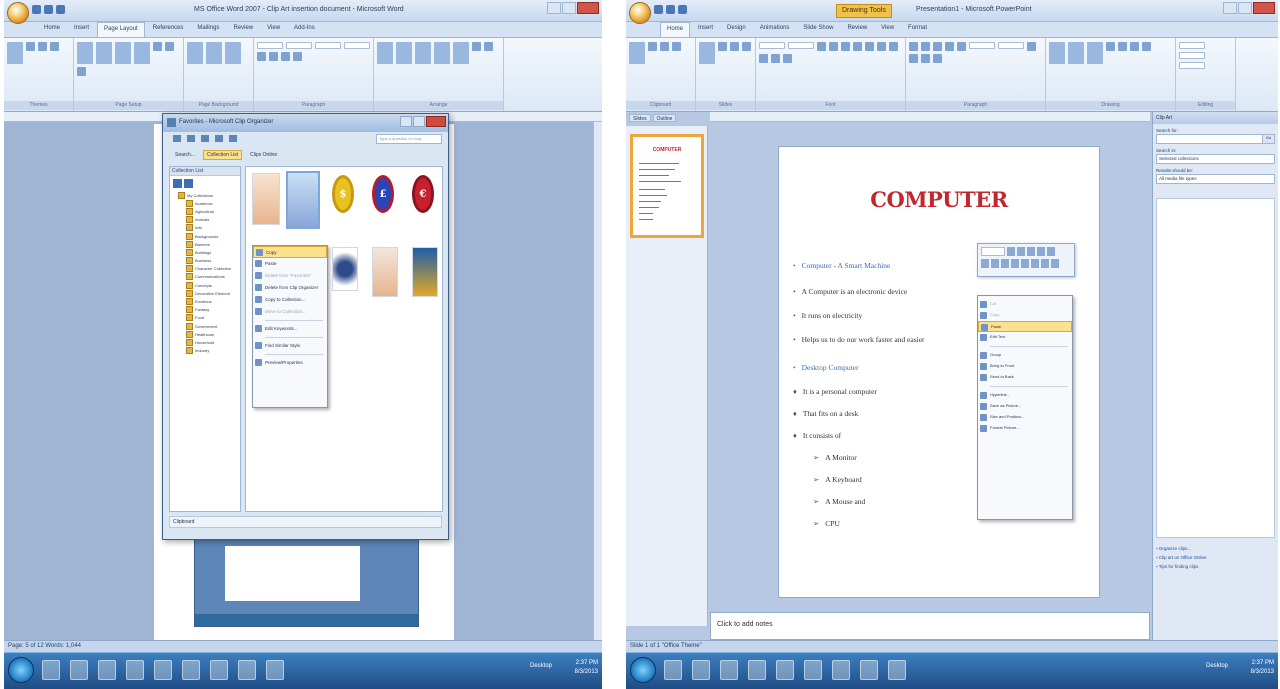 Image resolution: width=1280 pixels, height=689 pixels. Describe the element at coordinates (409, 139) in the screenshot. I see `help-search-input: Type a question for help` at that location.